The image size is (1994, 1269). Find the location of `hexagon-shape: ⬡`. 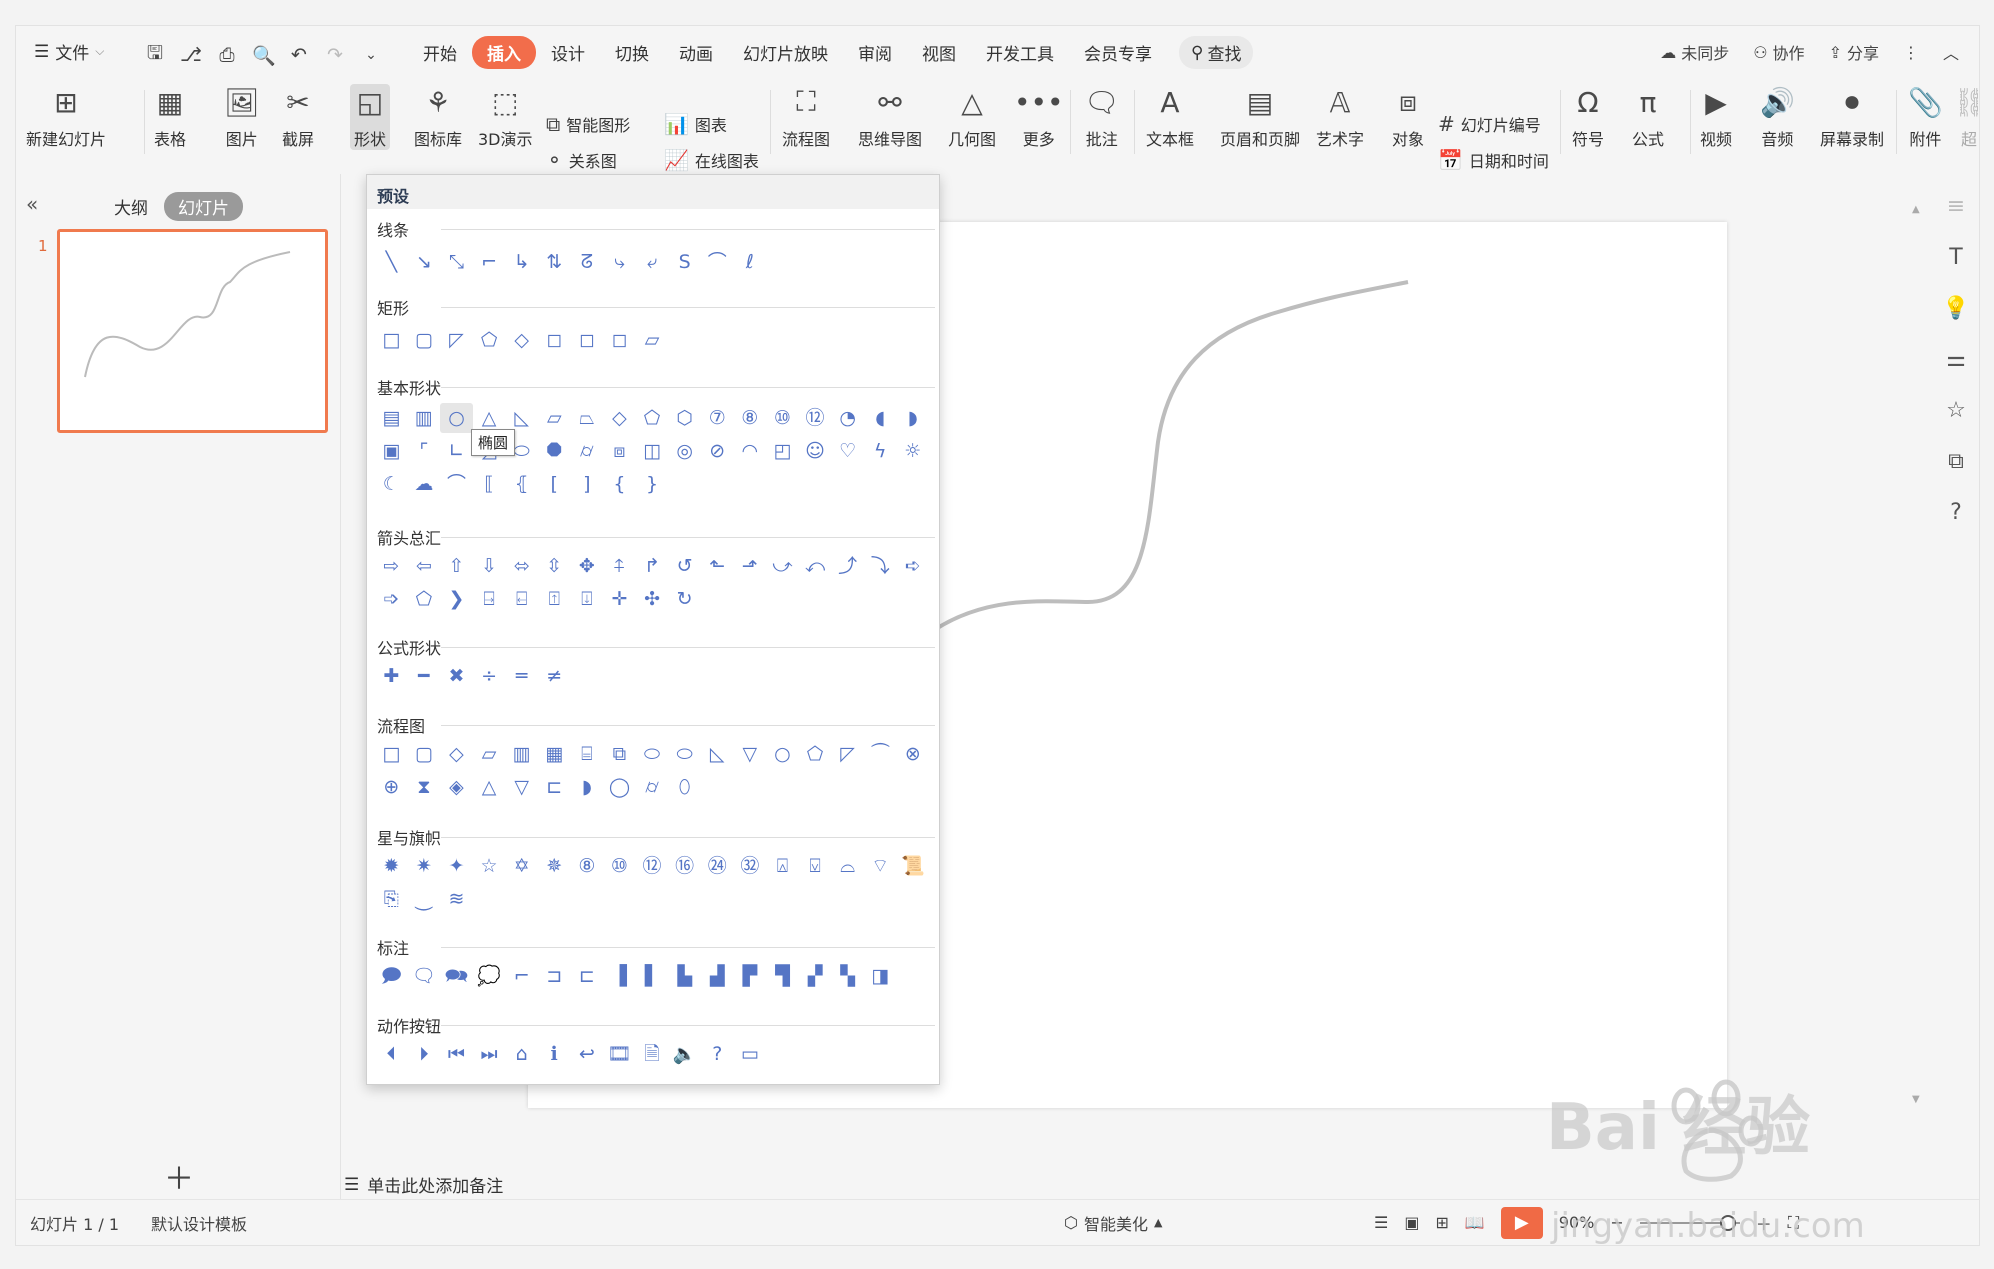

hexagon-shape: ⬡ is located at coordinates (684, 418).